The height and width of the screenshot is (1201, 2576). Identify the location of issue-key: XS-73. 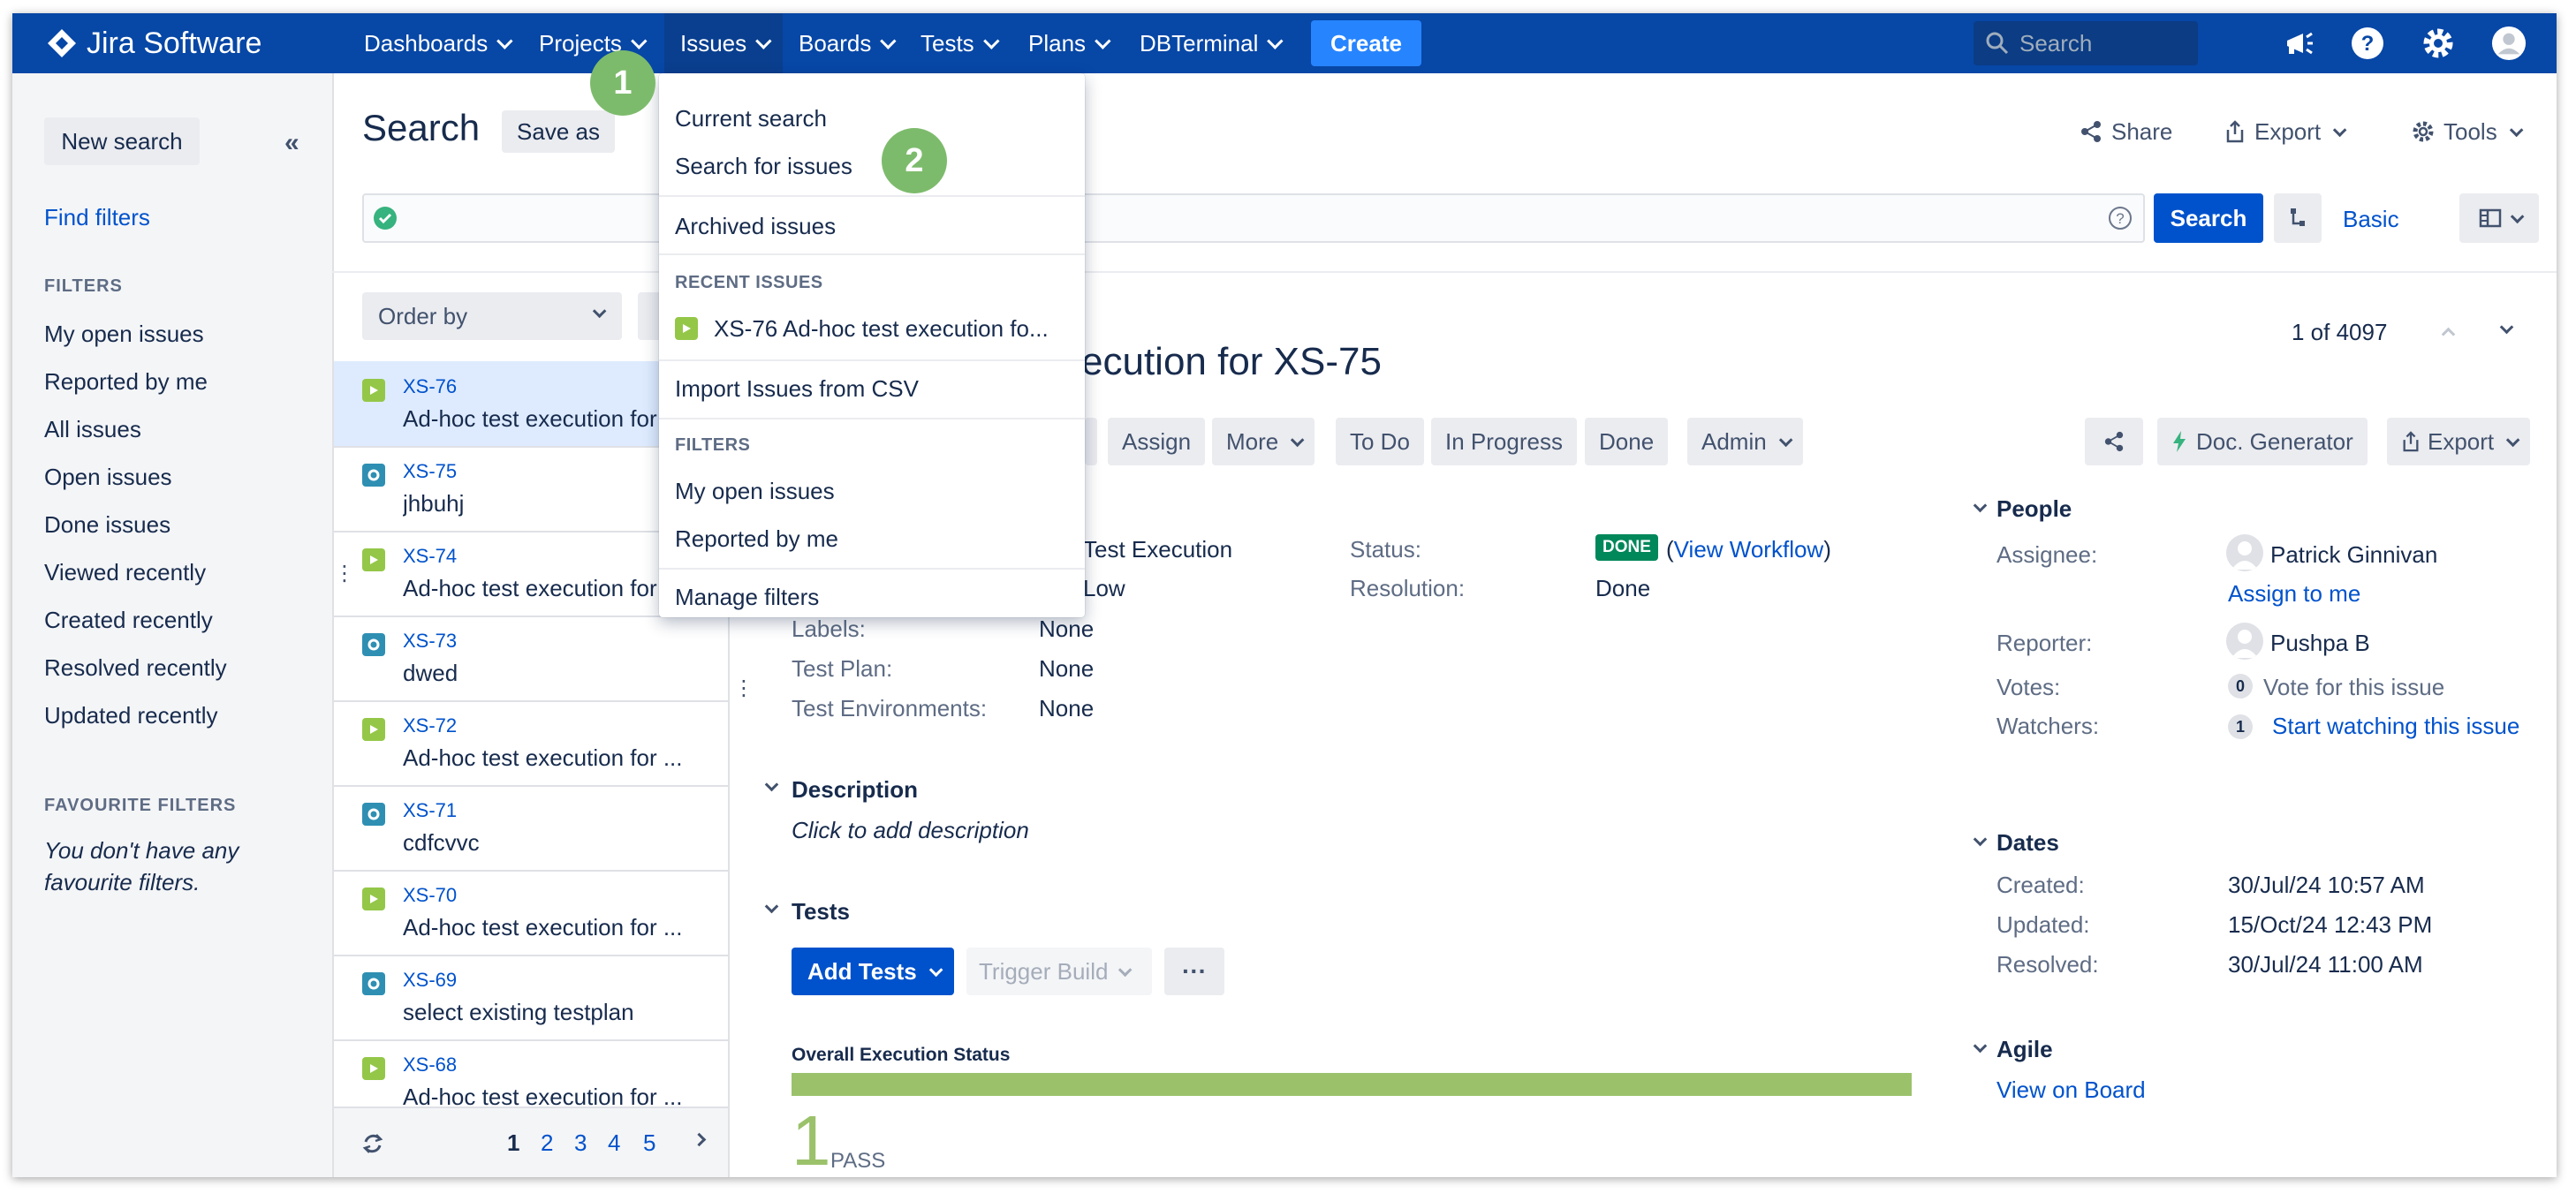
(431, 641).